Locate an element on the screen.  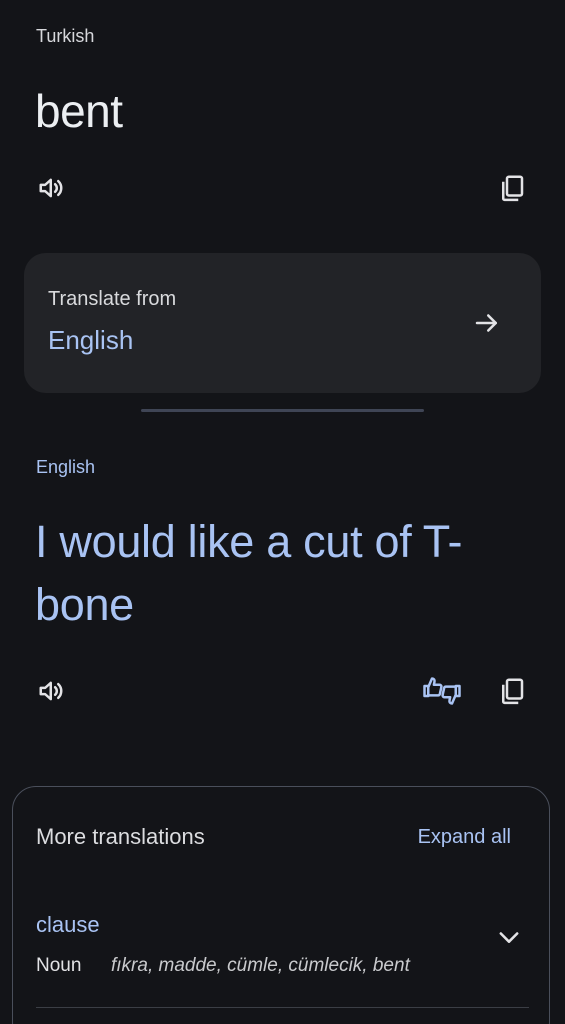
target-listen-button is located at coordinates (52, 691).